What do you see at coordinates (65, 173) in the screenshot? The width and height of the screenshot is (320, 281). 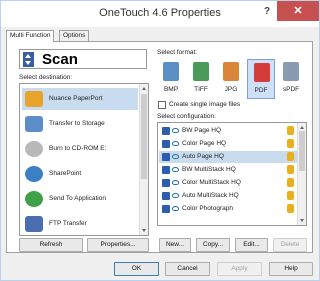 I see `destination-label: SharePoint` at bounding box center [65, 173].